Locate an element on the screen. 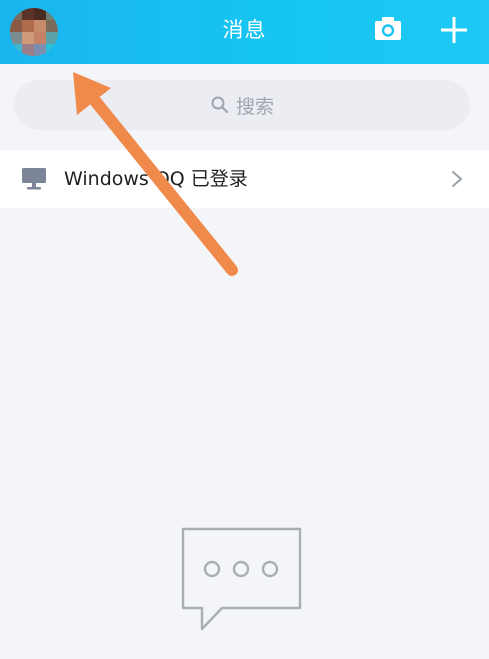 The image size is (489, 659). page-title: 消息 is located at coordinates (244, 30).